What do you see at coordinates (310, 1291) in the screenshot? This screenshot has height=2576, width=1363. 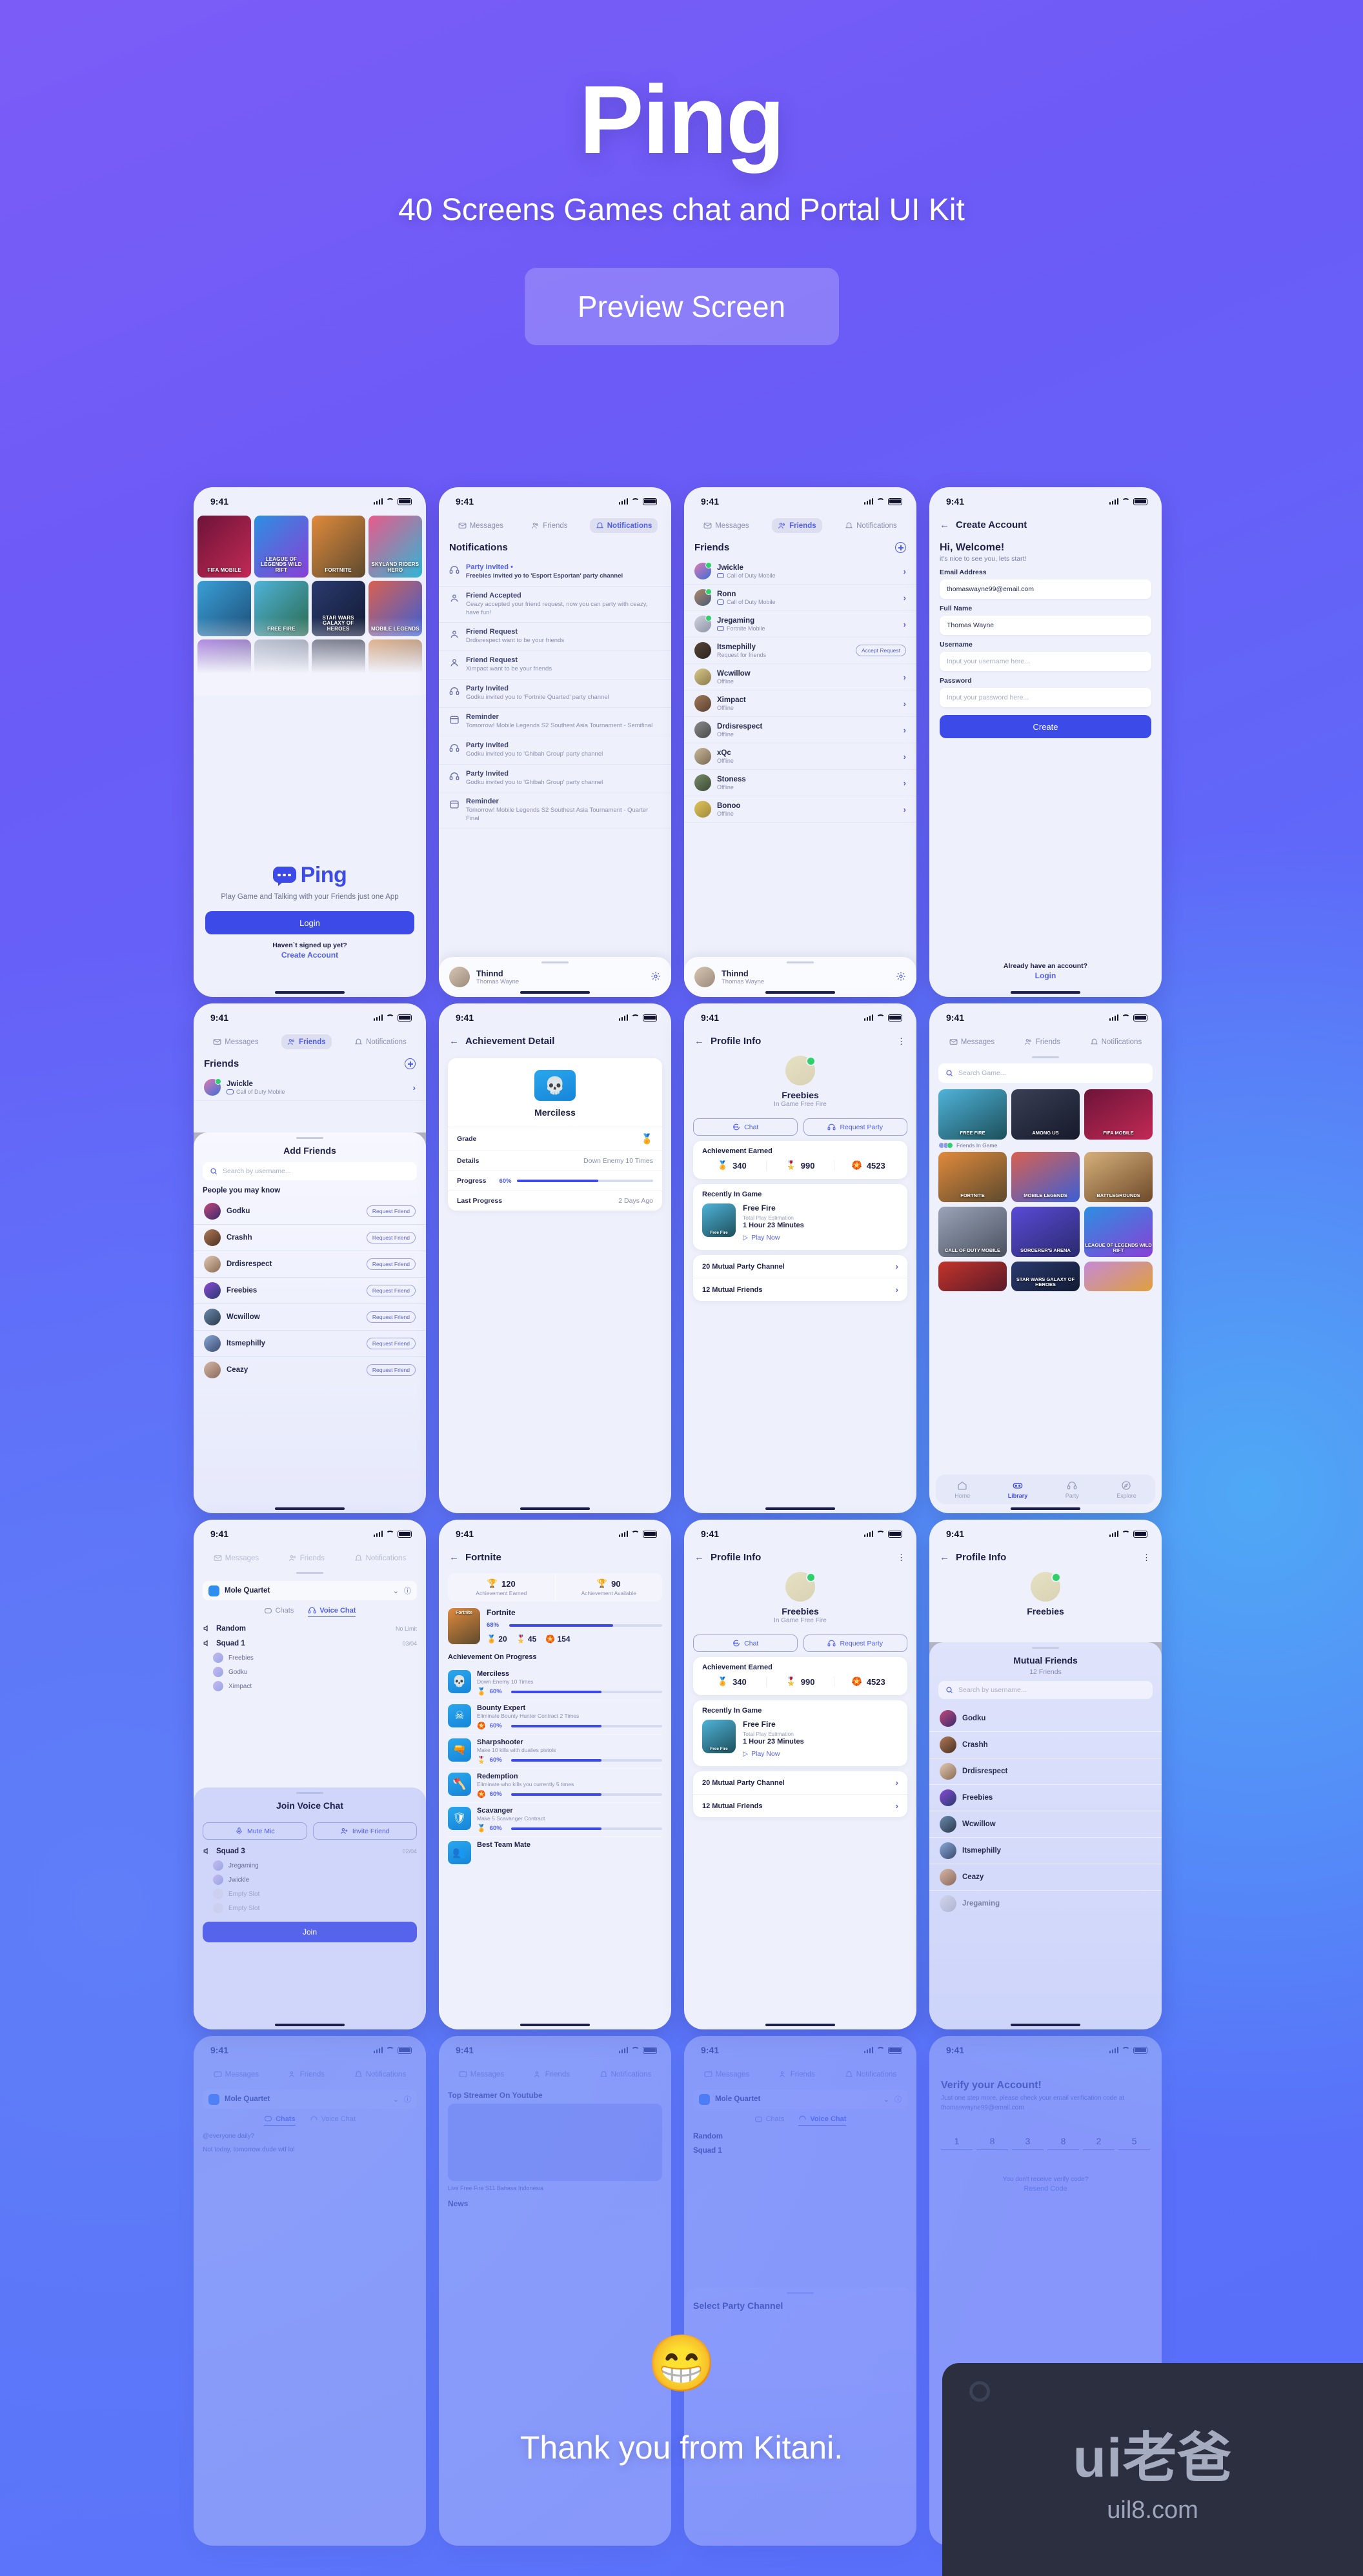 I see `person-row: Freebies Request Friend` at bounding box center [310, 1291].